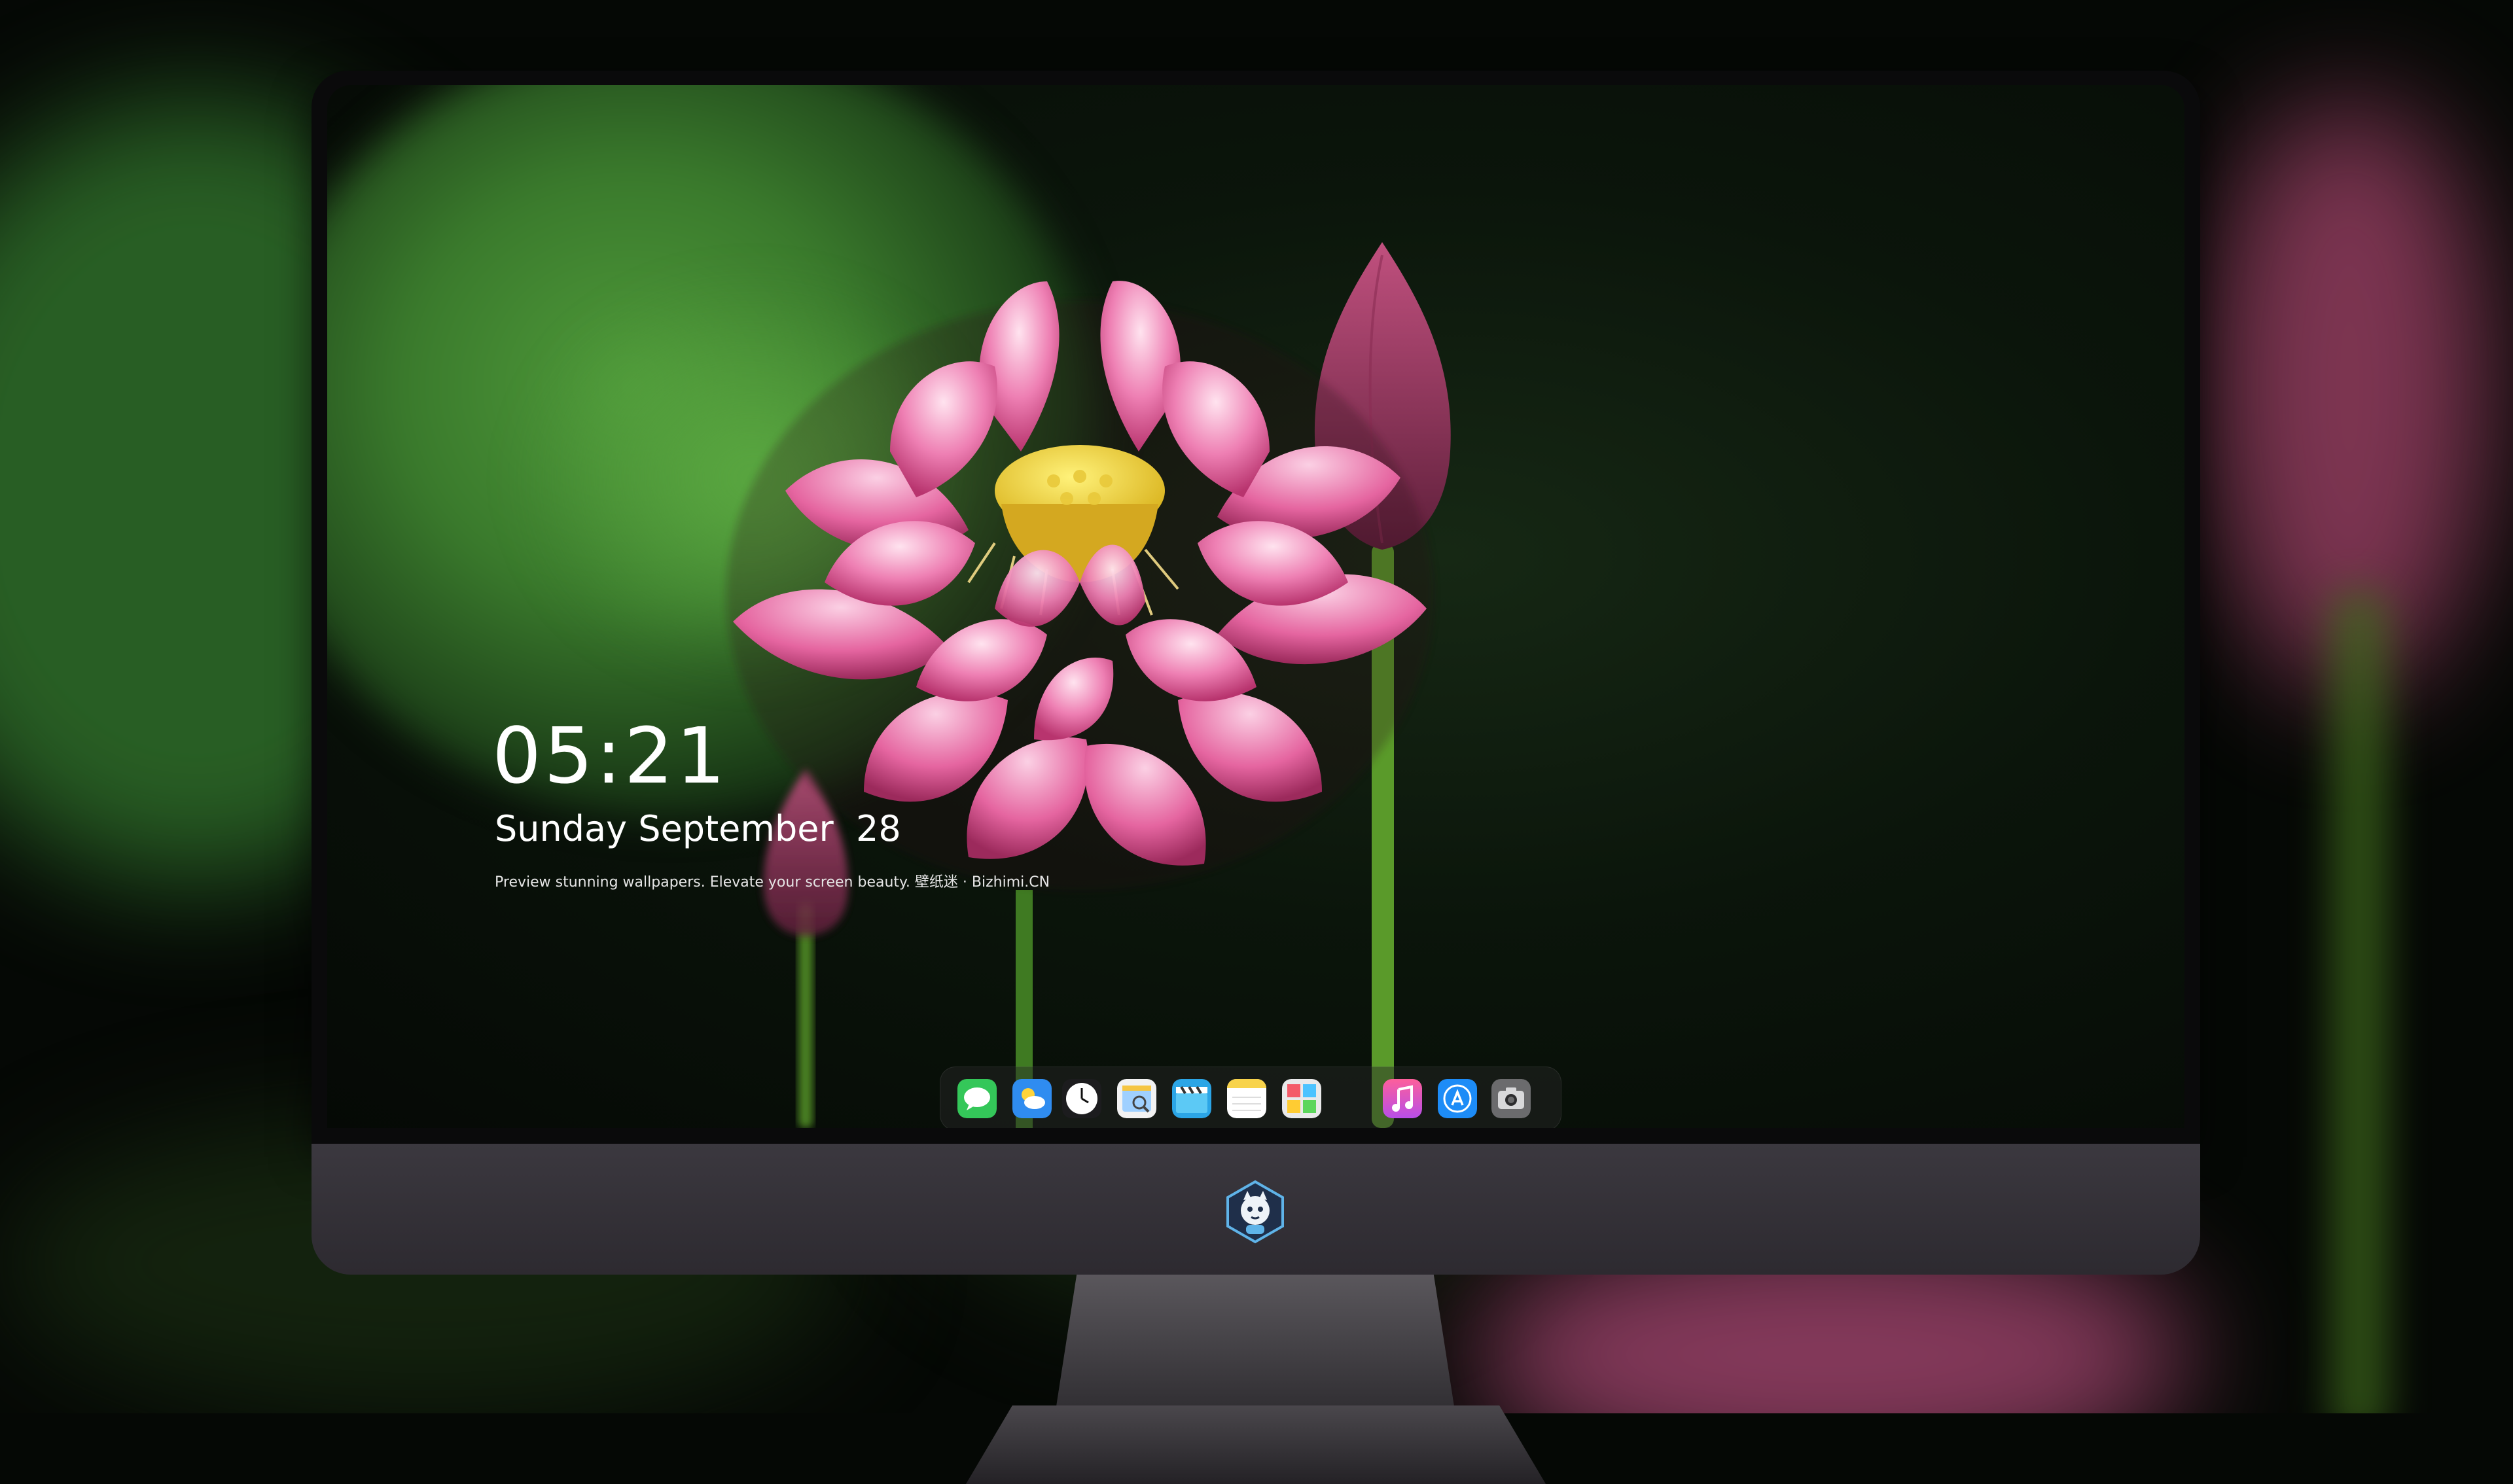  What do you see at coordinates (1032, 1098) in the screenshot?
I see `weather-icon` at bounding box center [1032, 1098].